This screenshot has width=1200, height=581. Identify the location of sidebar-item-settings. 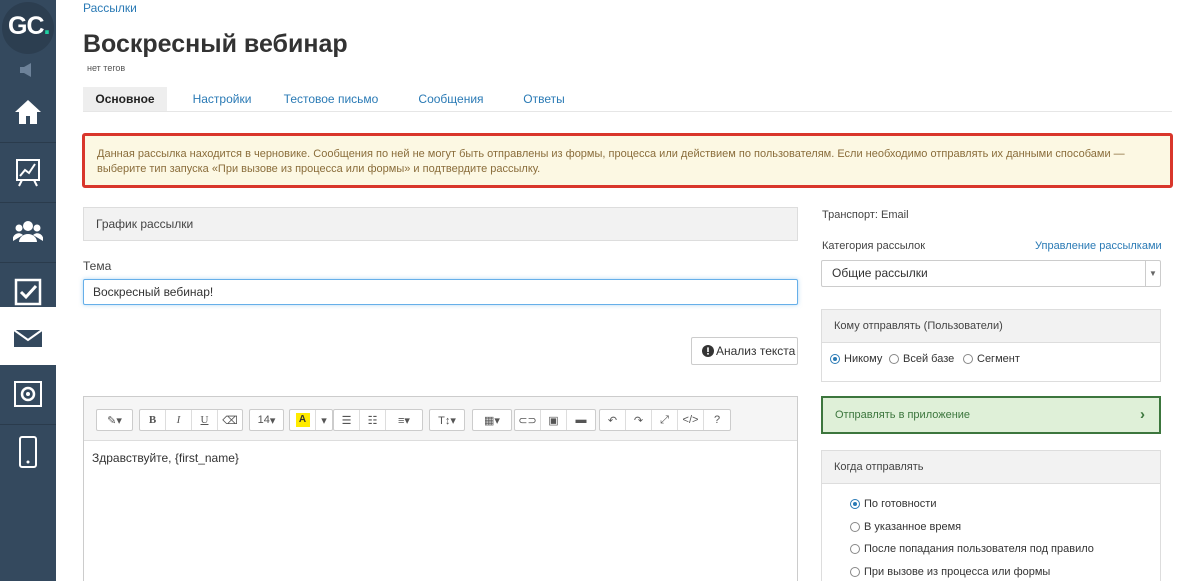
(28, 395).